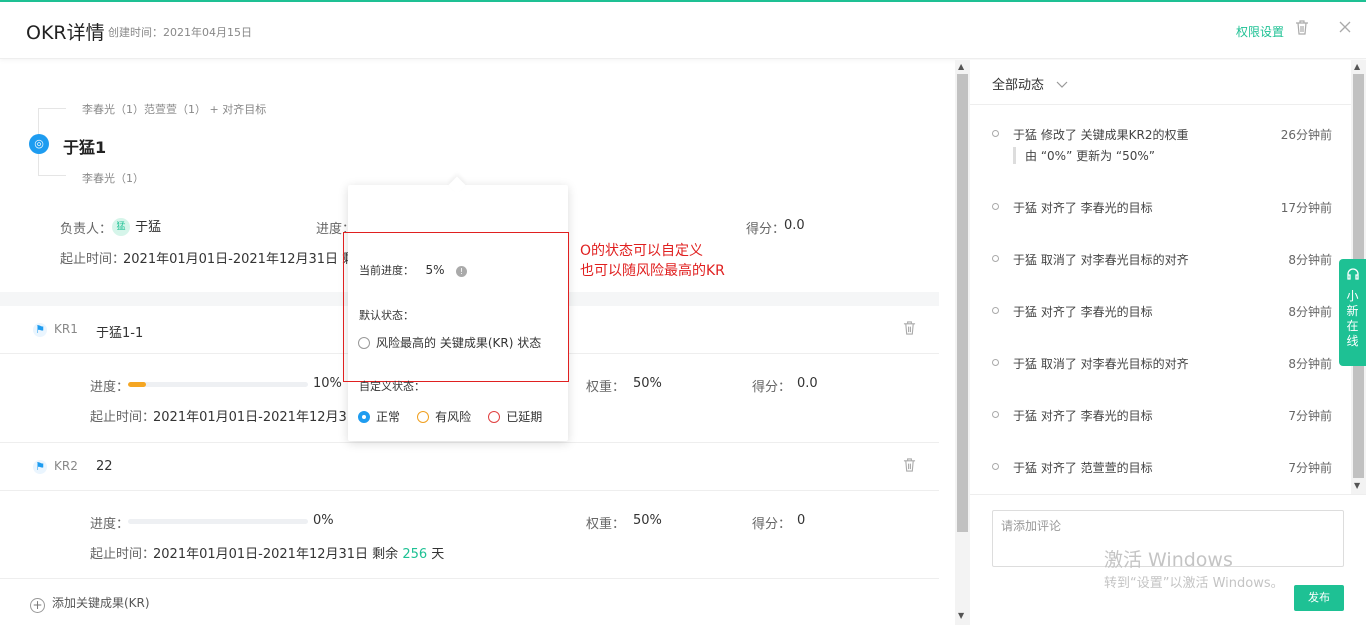 The width and height of the screenshot is (1366, 625). Describe the element at coordinates (1168, 560) in the screenshot. I see `windows-activation-watermark-title: 激活 Windows` at that location.